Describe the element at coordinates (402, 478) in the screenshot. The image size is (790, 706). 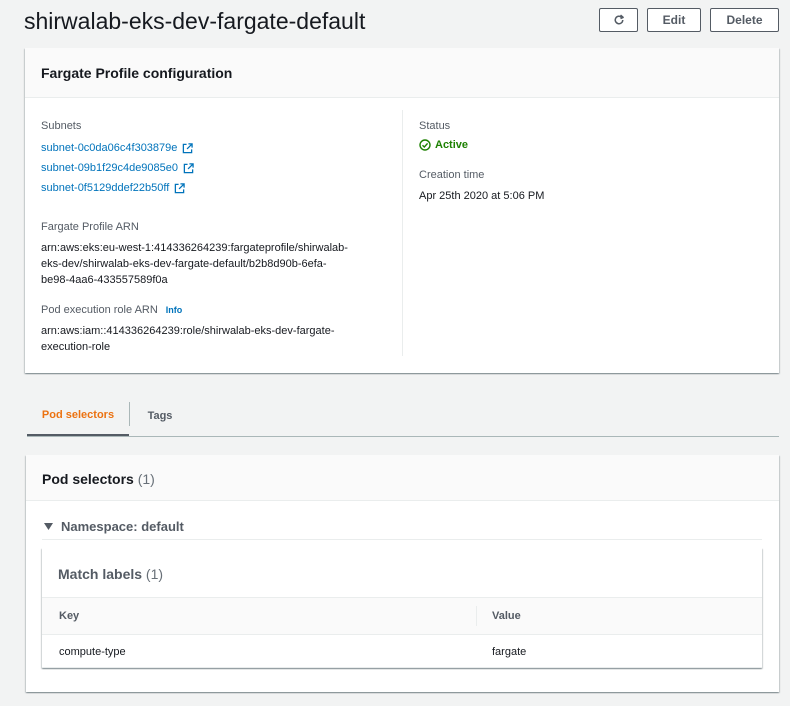
I see `pod-selectors-header: Pod selectors (1)` at that location.